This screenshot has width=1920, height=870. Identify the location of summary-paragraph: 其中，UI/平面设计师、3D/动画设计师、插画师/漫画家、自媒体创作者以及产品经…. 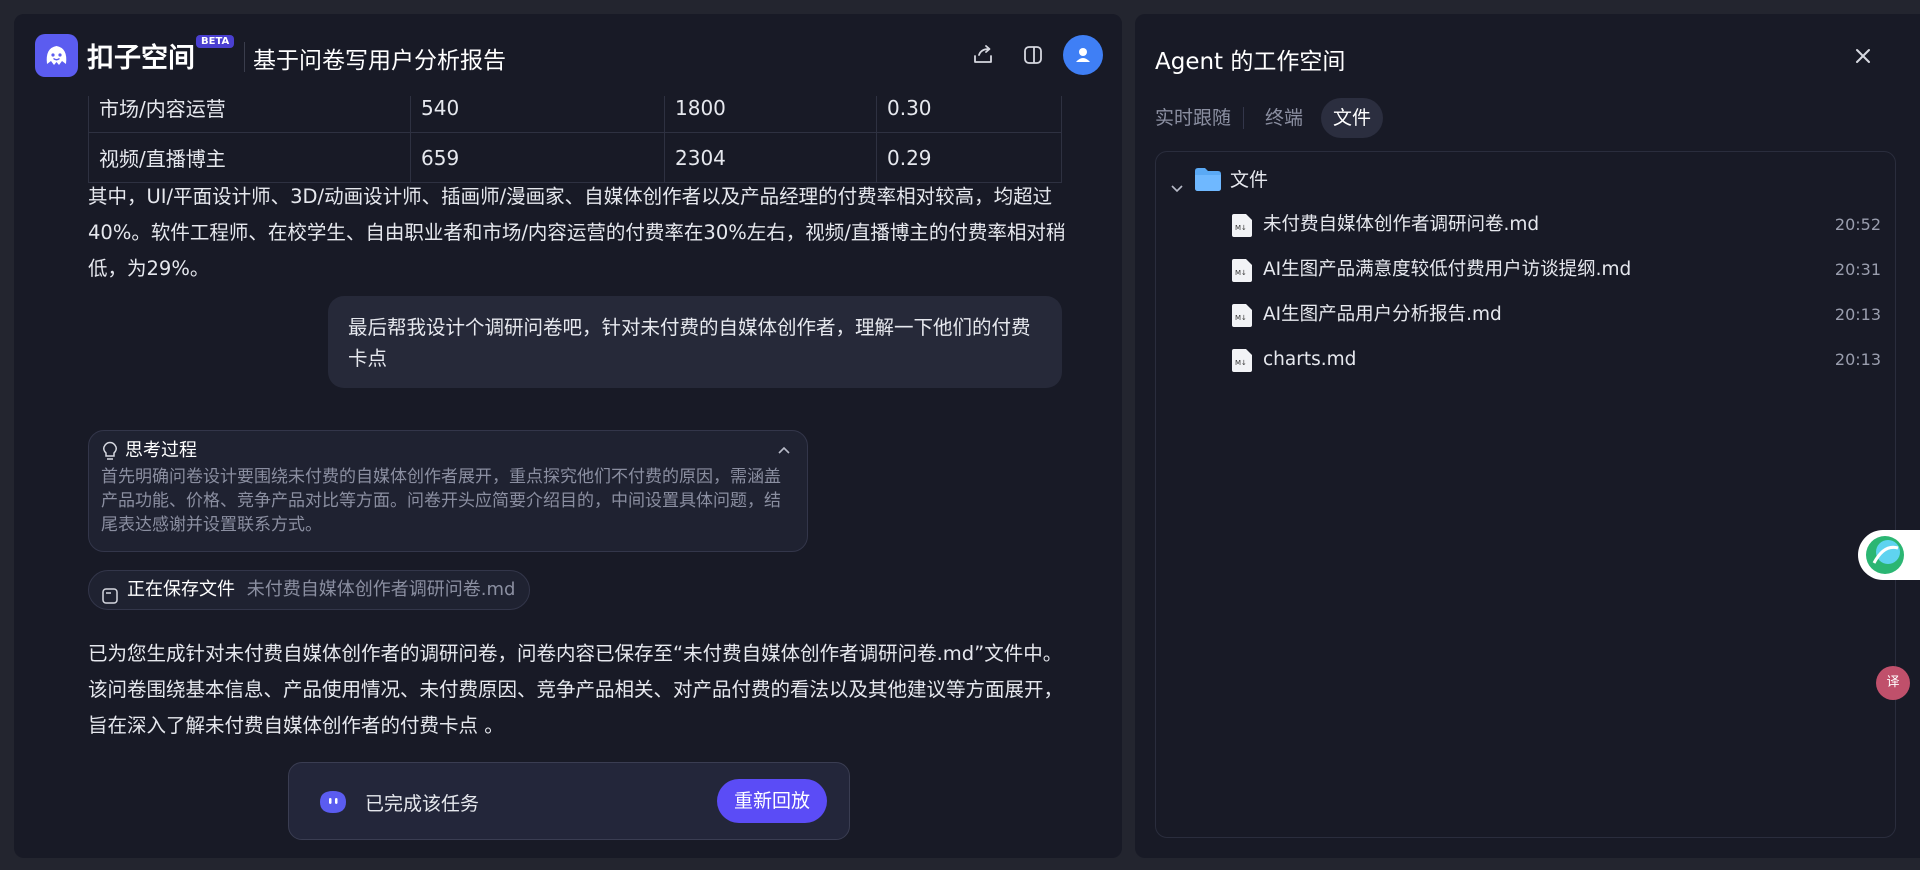
(577, 232).